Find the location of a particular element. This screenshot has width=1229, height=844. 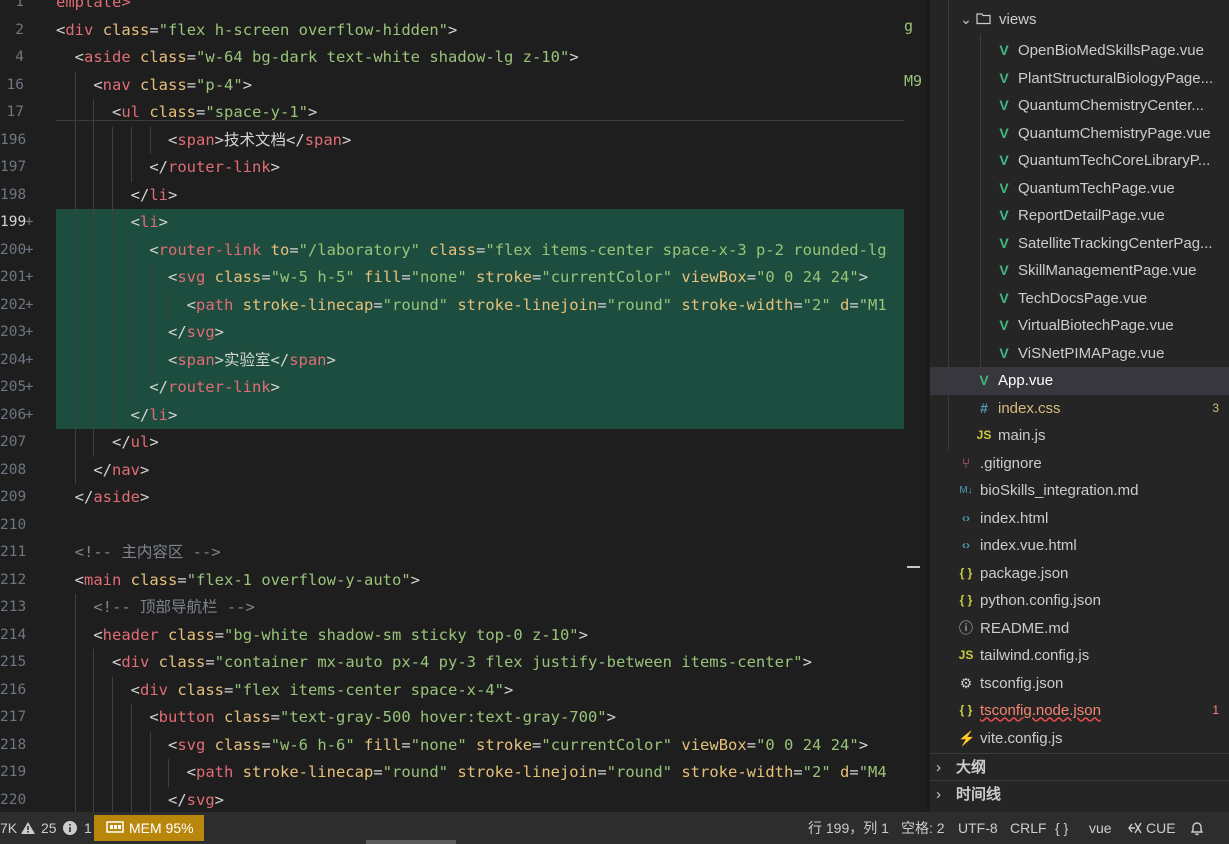

line-number: 220 is located at coordinates (13, 800).